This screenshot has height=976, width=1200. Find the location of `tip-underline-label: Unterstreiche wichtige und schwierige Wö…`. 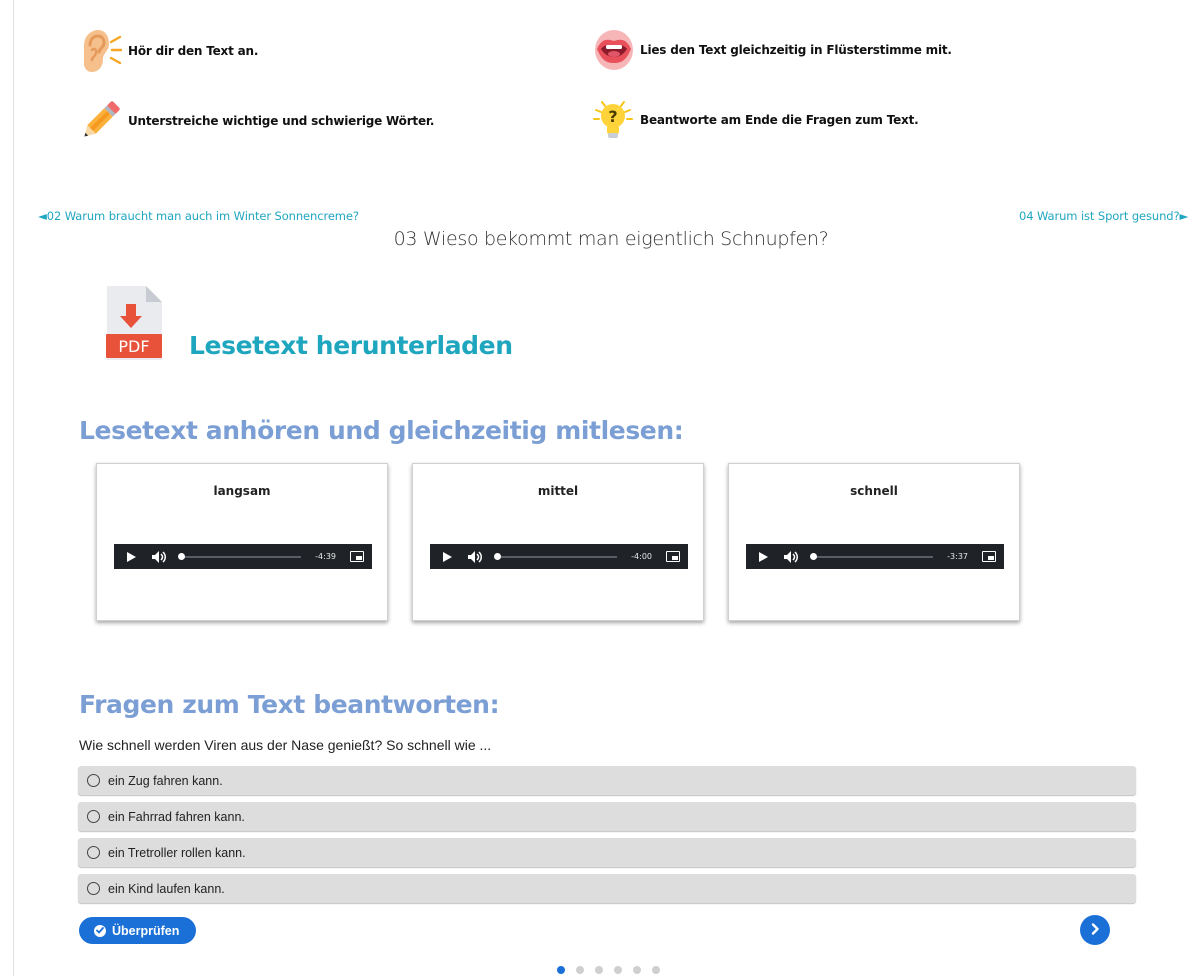

tip-underline-label: Unterstreiche wichtige und schwierige Wö… is located at coordinates (281, 121).